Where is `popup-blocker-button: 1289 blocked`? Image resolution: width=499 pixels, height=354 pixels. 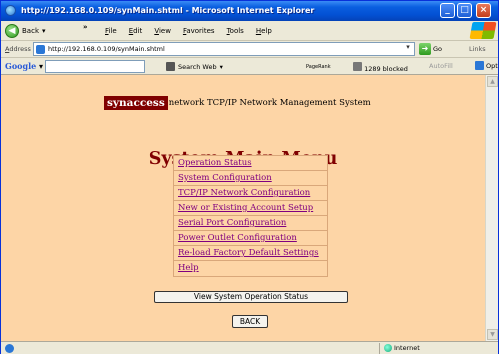
popup-blocker-button: 1289 blocked is located at coordinates (380, 67).